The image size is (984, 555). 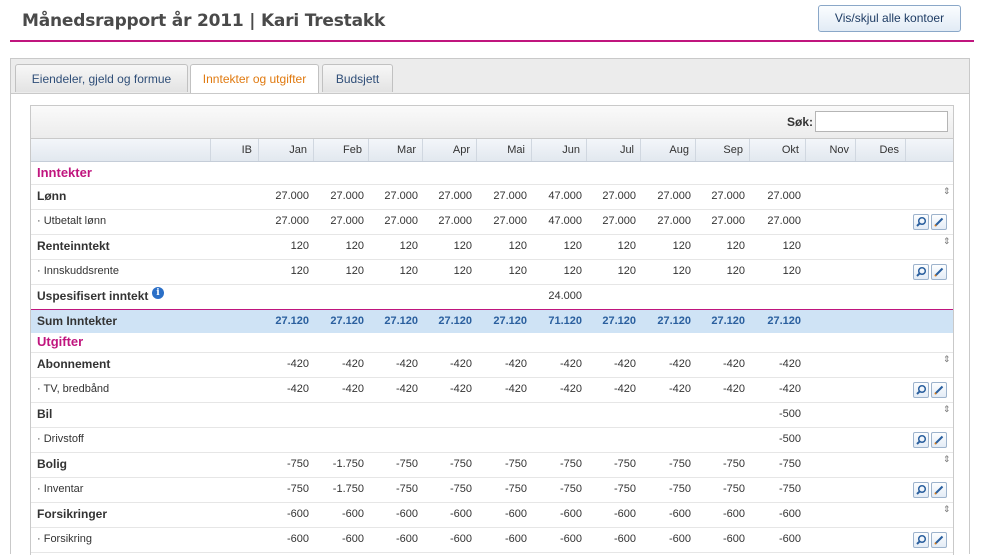 What do you see at coordinates (406, 489) in the screenshot?
I see `cell-mar: -750` at bounding box center [406, 489].